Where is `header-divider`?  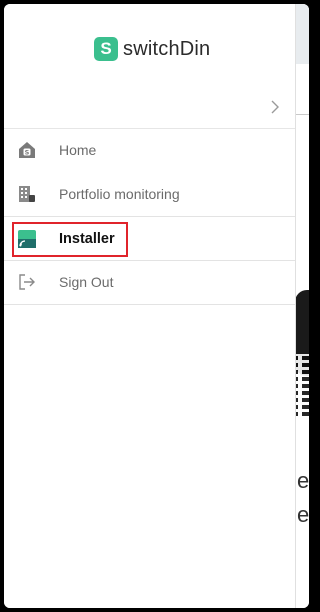
header-divider is located at coordinates (149, 128).